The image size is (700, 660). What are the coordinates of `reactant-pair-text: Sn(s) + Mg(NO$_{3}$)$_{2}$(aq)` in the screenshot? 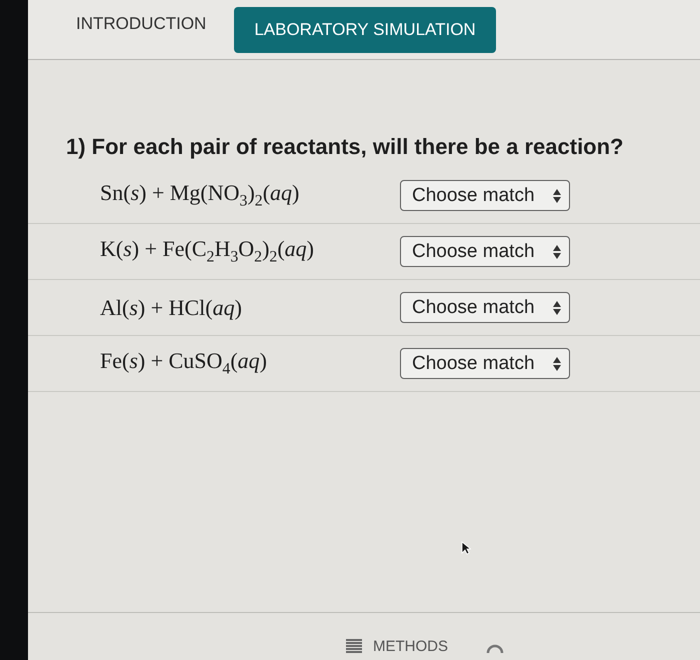 It's located at (200, 195).